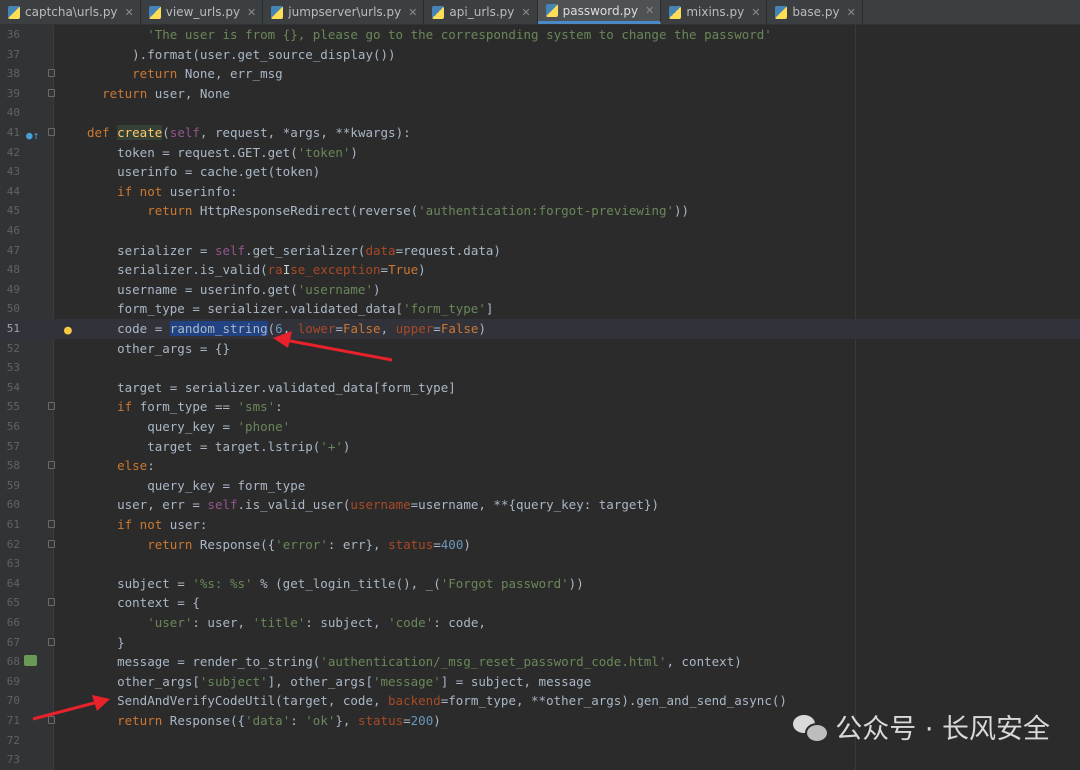  I want to click on arrow-to-send-and-verify, so click(71, 708).